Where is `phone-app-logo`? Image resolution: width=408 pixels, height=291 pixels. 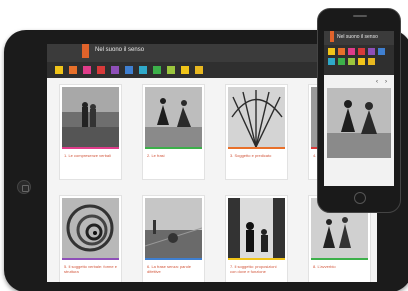 phone-app-logo is located at coordinates (332, 36).